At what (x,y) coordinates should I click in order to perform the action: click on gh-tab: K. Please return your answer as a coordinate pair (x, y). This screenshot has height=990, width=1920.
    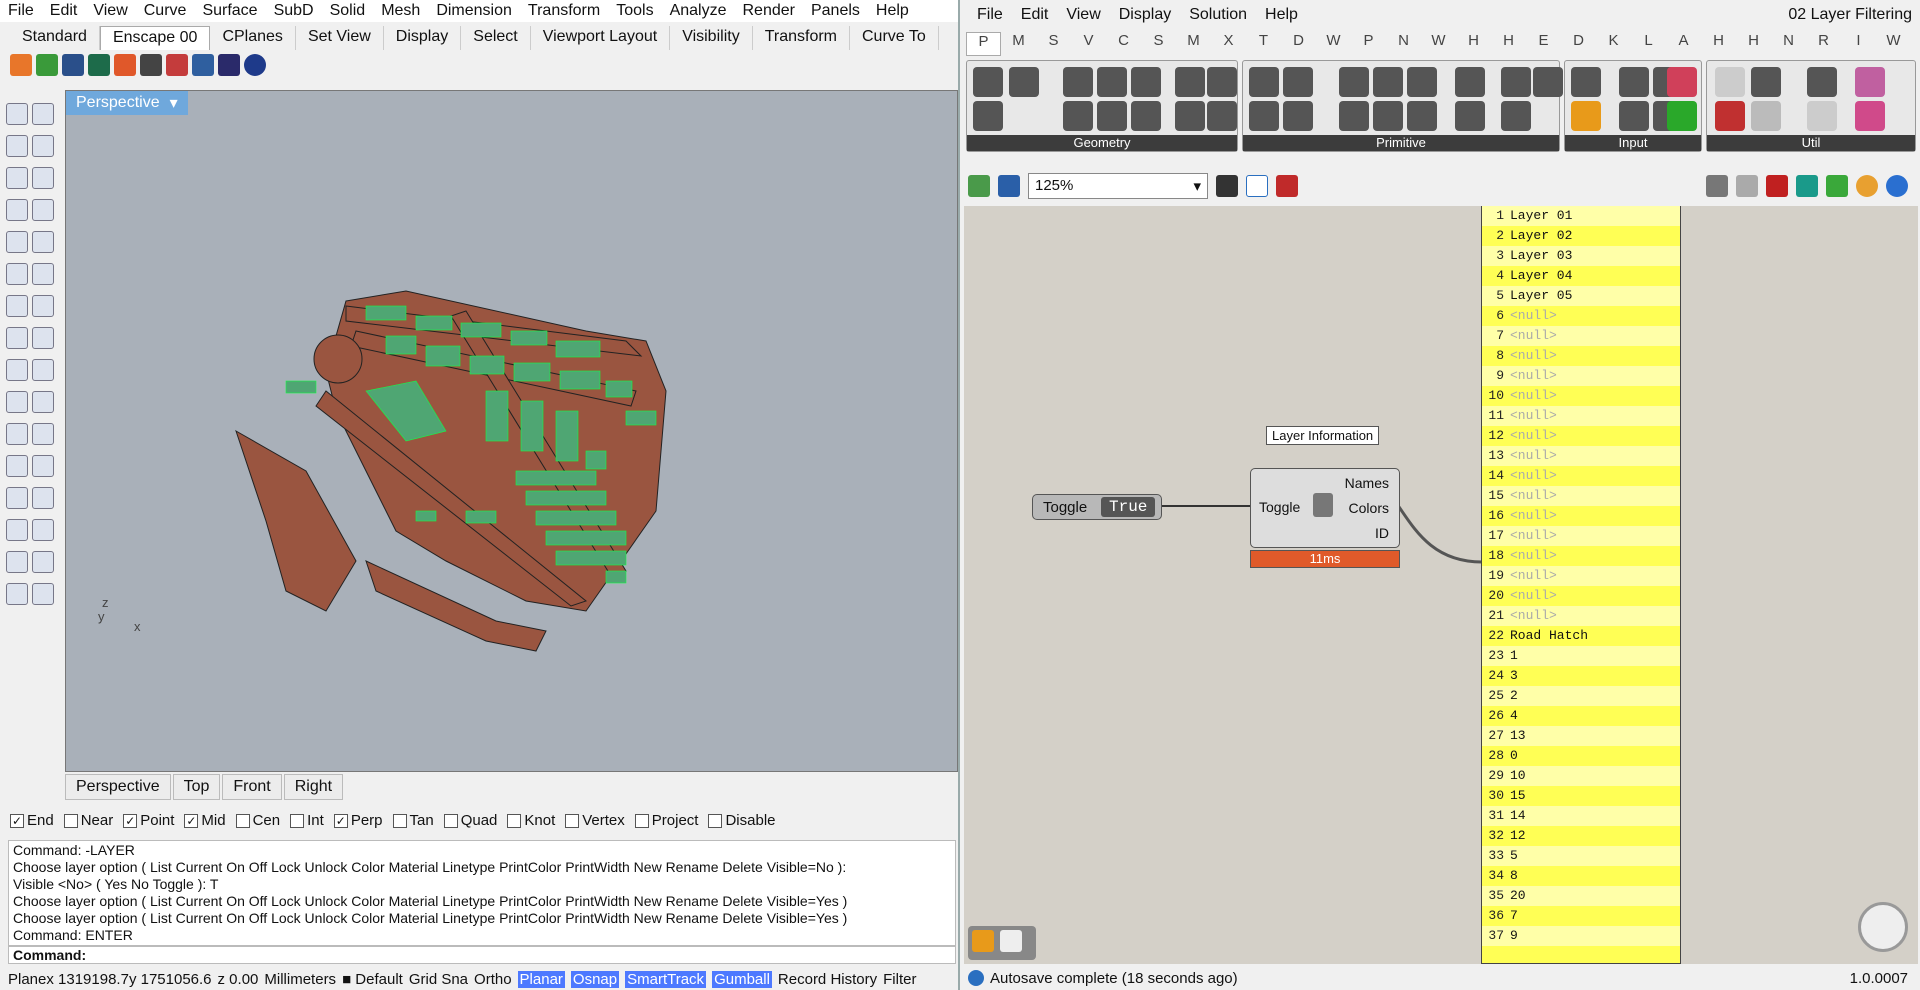
    Looking at the image, I should click on (1613, 44).